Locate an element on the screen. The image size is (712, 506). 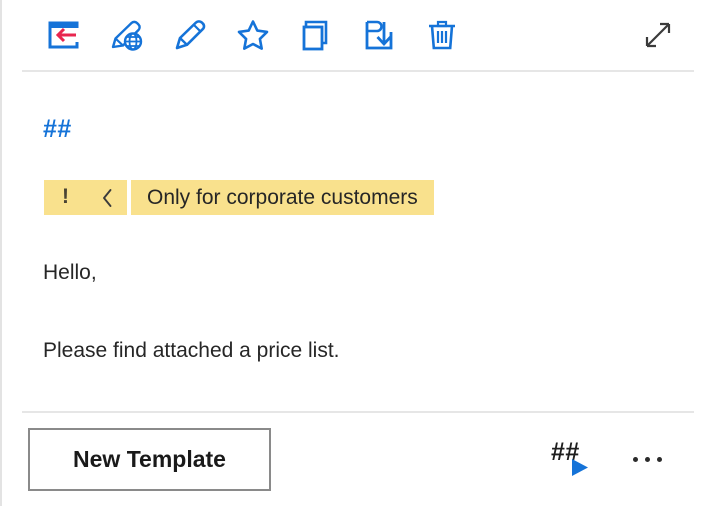
insert-template-button is located at coordinates (64, 35).